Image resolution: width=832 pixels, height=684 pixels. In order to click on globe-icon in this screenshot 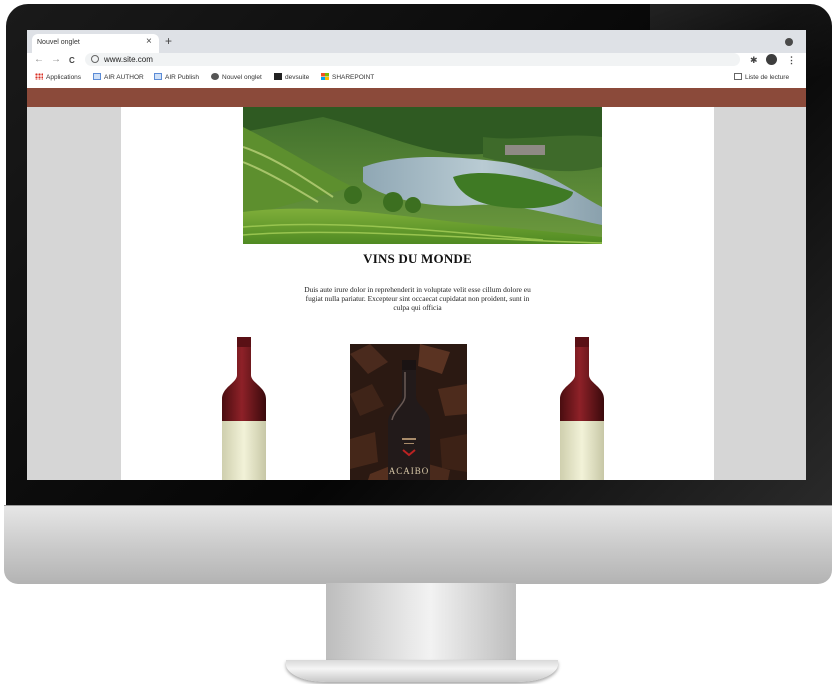, I will do `click(215, 76)`.